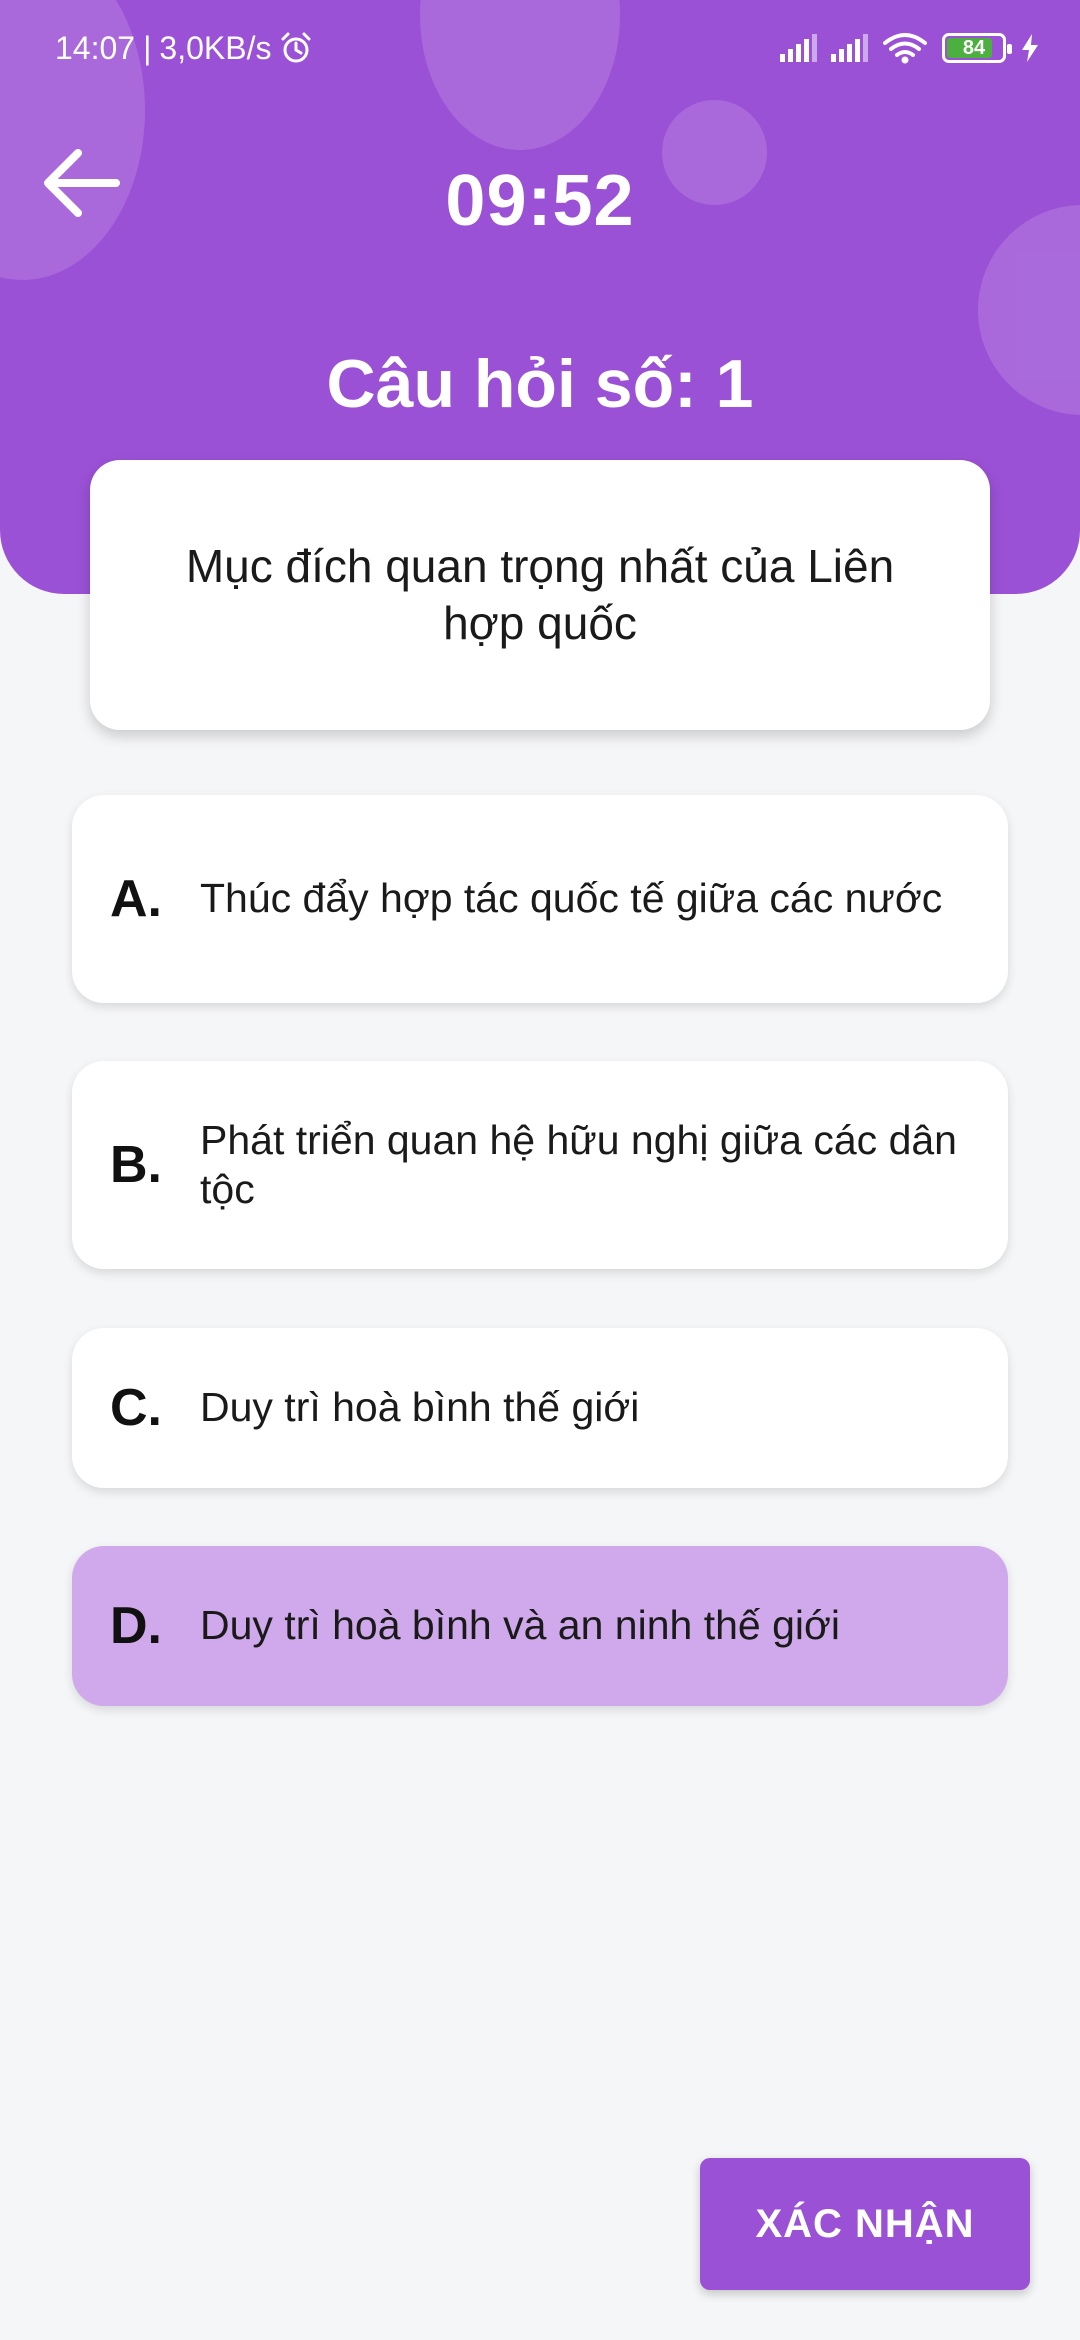  I want to click on wifi-icon, so click(905, 48).